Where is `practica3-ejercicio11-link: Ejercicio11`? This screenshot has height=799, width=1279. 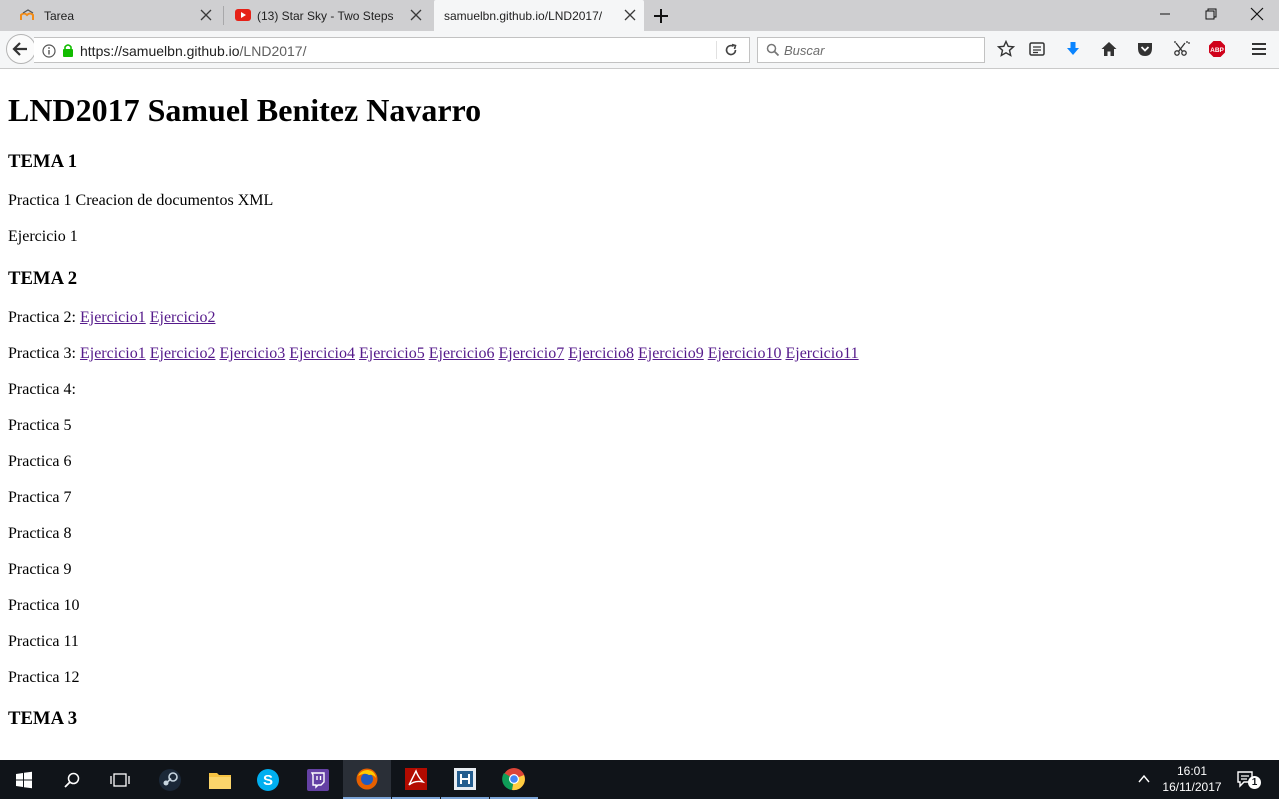 practica3-ejercicio11-link: Ejercicio11 is located at coordinates (821, 353).